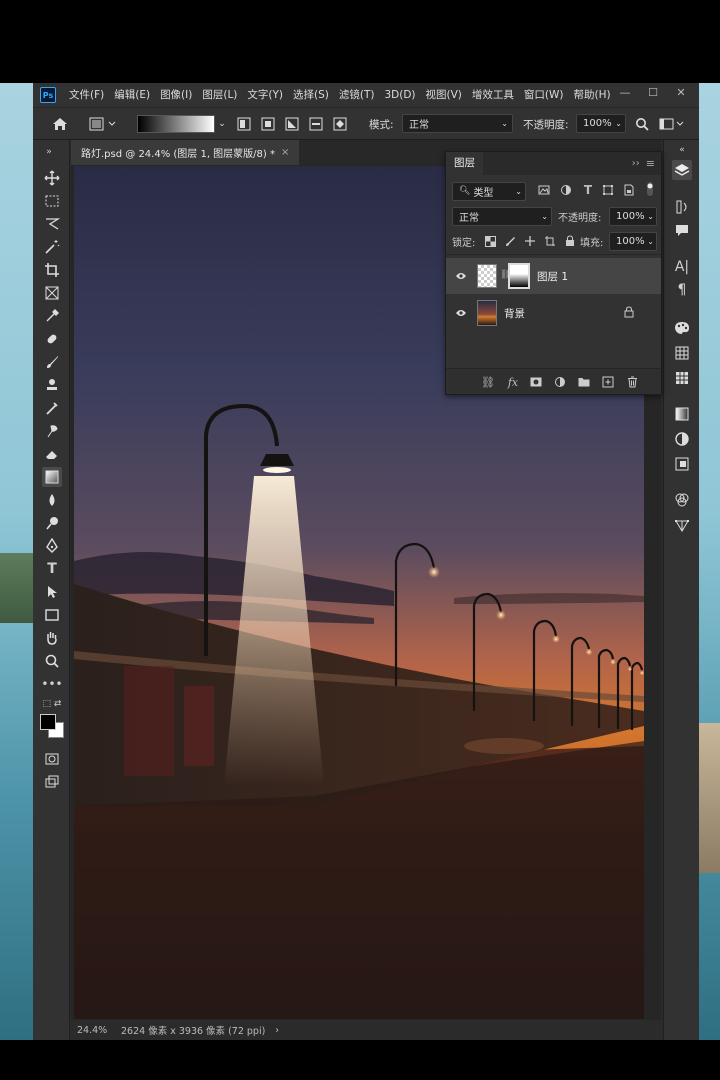 The image size is (720, 1080). What do you see at coordinates (52, 661) in the screenshot?
I see `zoom-tool-icon` at bounding box center [52, 661].